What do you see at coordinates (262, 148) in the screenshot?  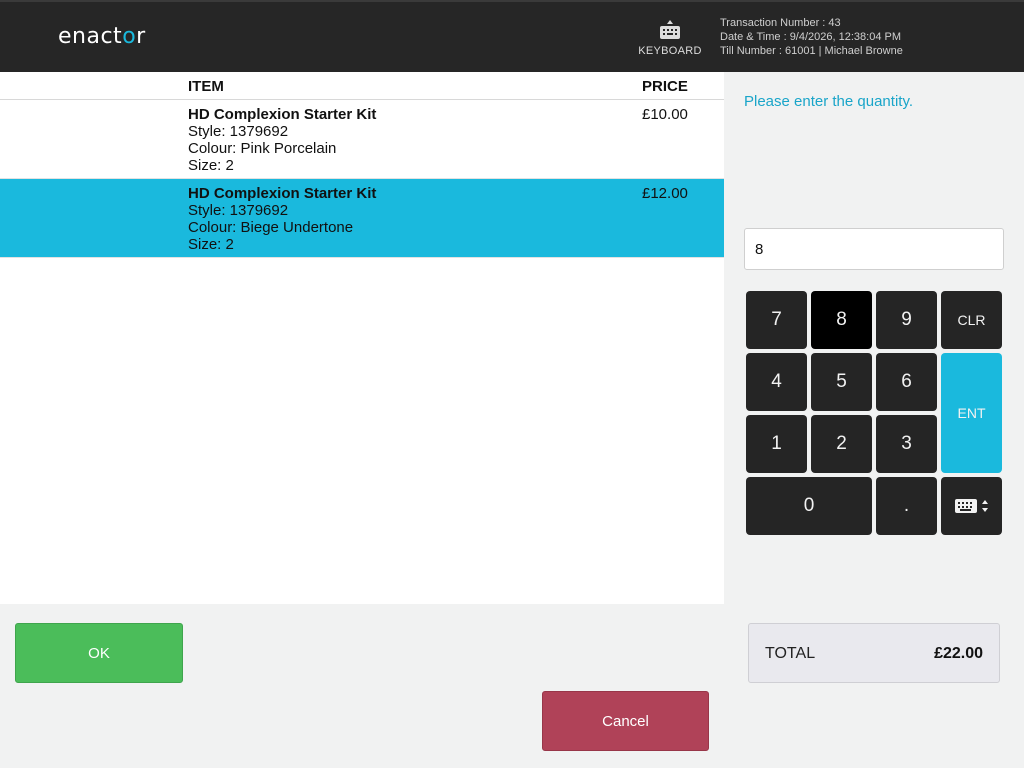 I see `item-colour: Colour: Pink Porcelain` at bounding box center [262, 148].